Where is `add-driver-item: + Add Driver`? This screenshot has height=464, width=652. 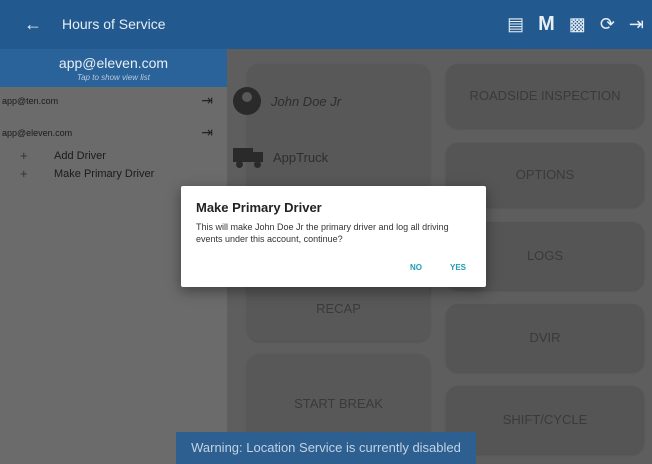
add-driver-item: + Add Driver is located at coordinates (113, 156).